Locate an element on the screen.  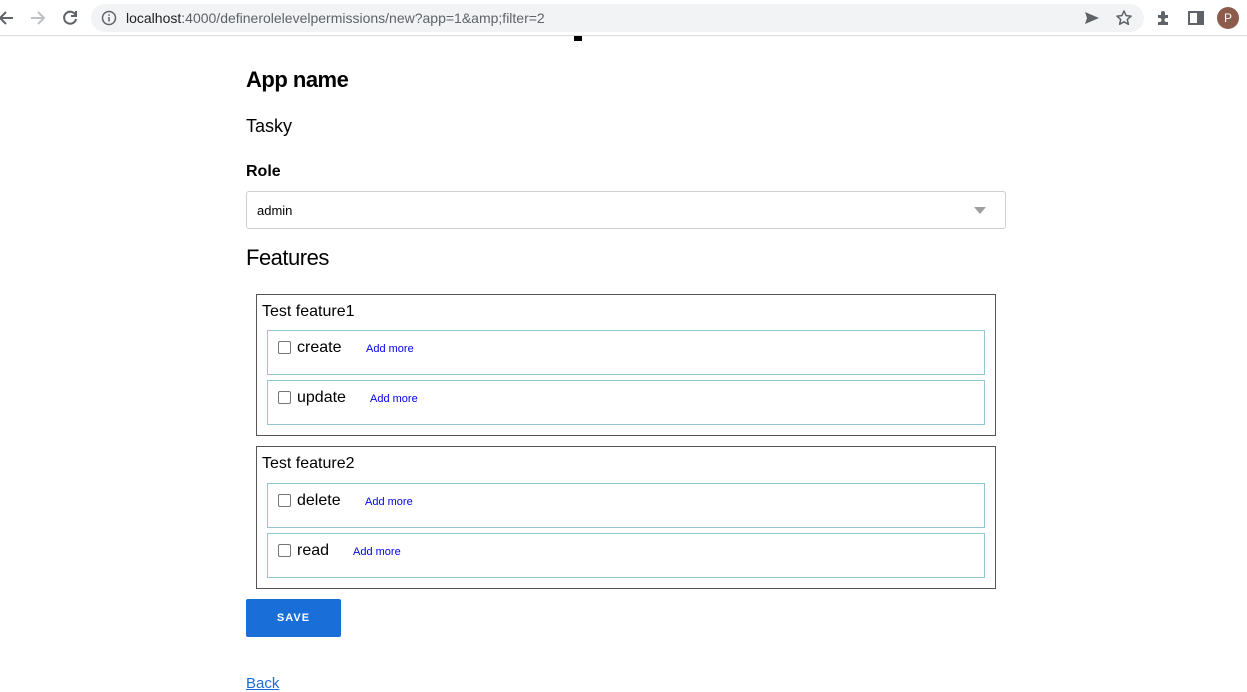
url-host: localhost is located at coordinates (154, 18).